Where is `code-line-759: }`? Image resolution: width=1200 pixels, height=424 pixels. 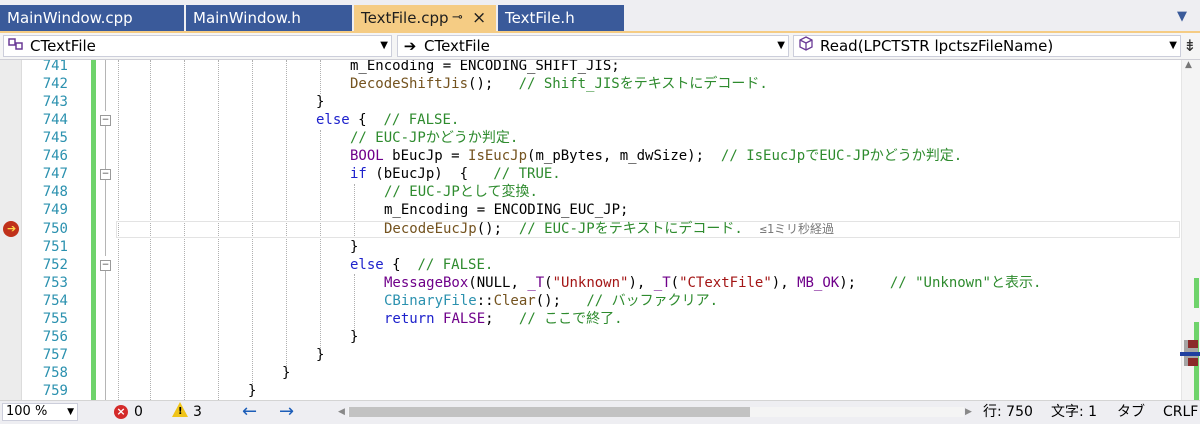
code-line-759: } is located at coordinates (252, 391).